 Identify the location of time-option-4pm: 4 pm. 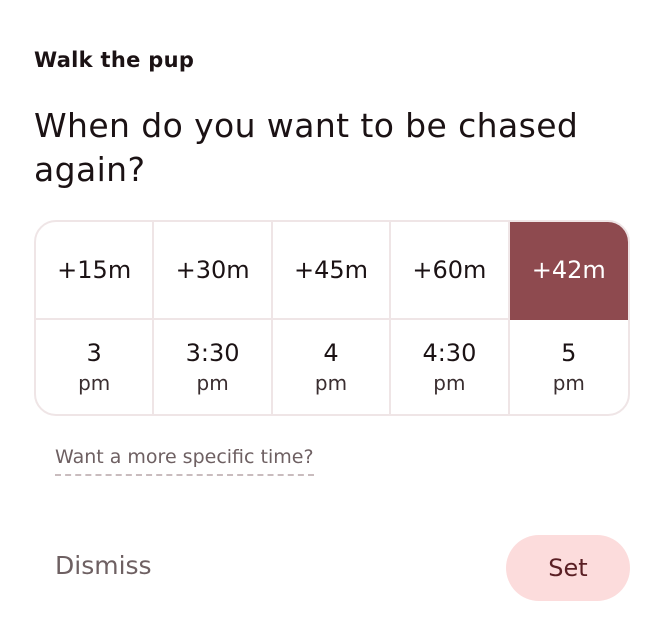
(332, 367).